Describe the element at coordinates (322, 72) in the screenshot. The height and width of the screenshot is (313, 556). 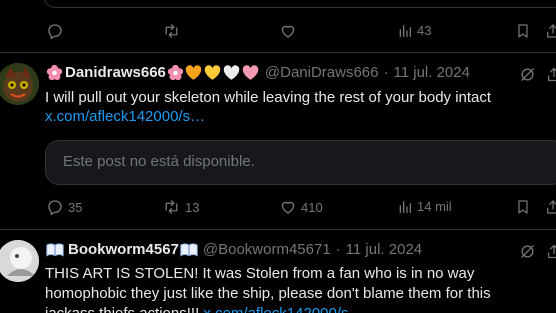
I see `handle: @DaniDraws666` at that location.